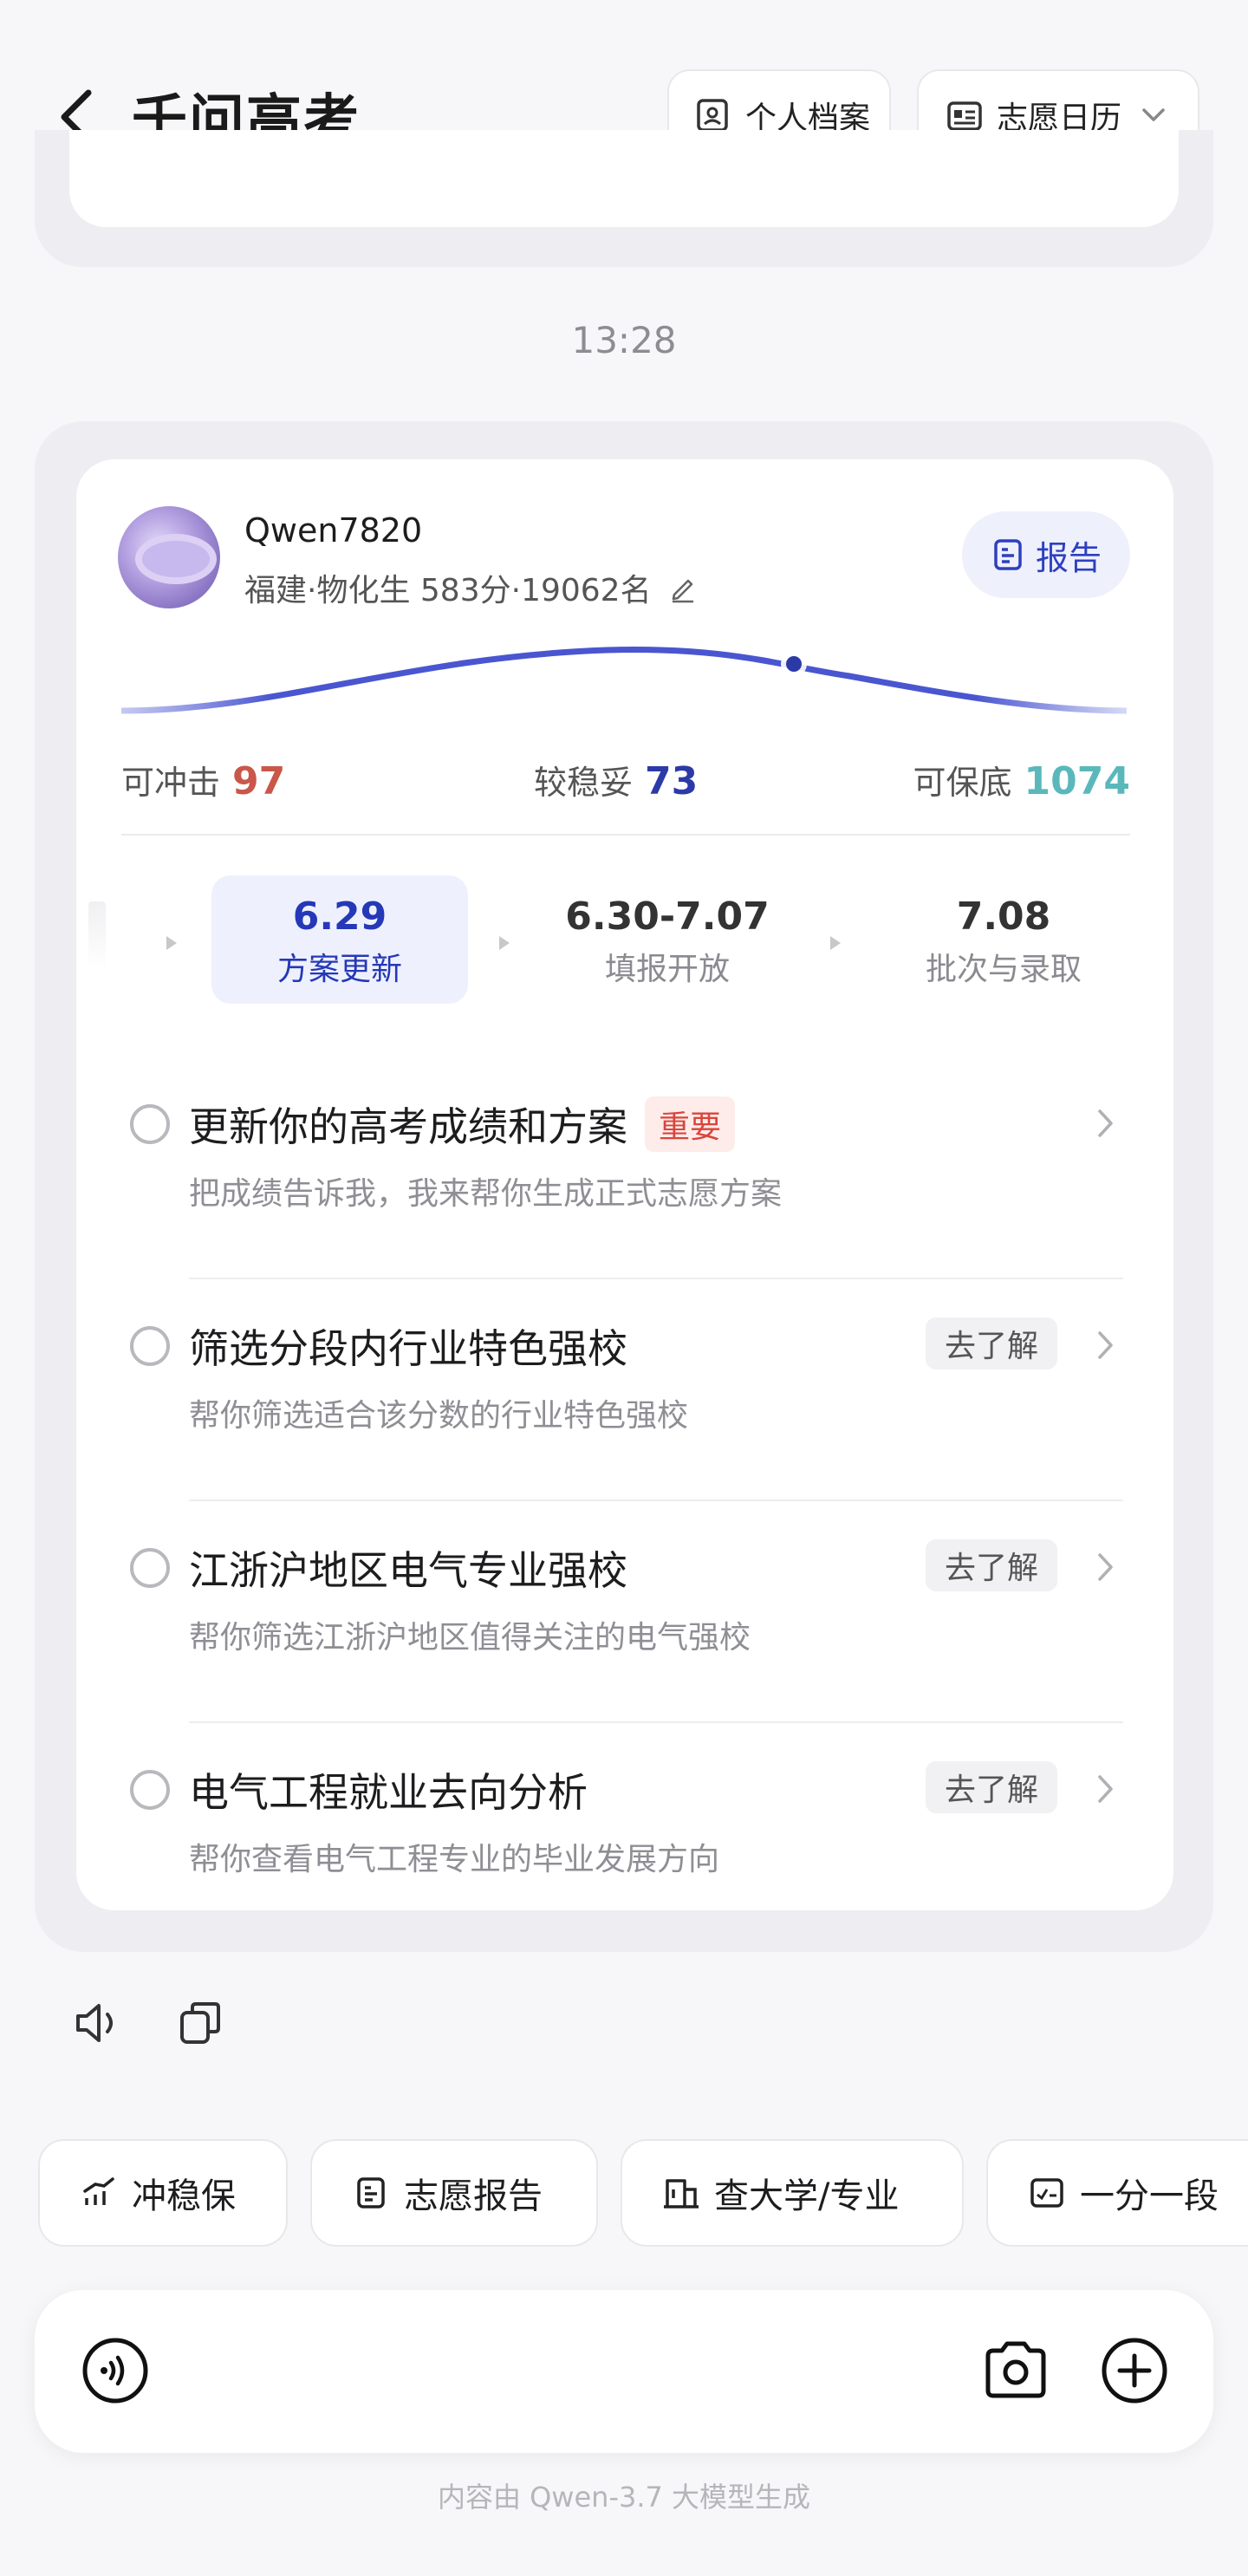  I want to click on stat-safe-value: 1074, so click(1077, 781).